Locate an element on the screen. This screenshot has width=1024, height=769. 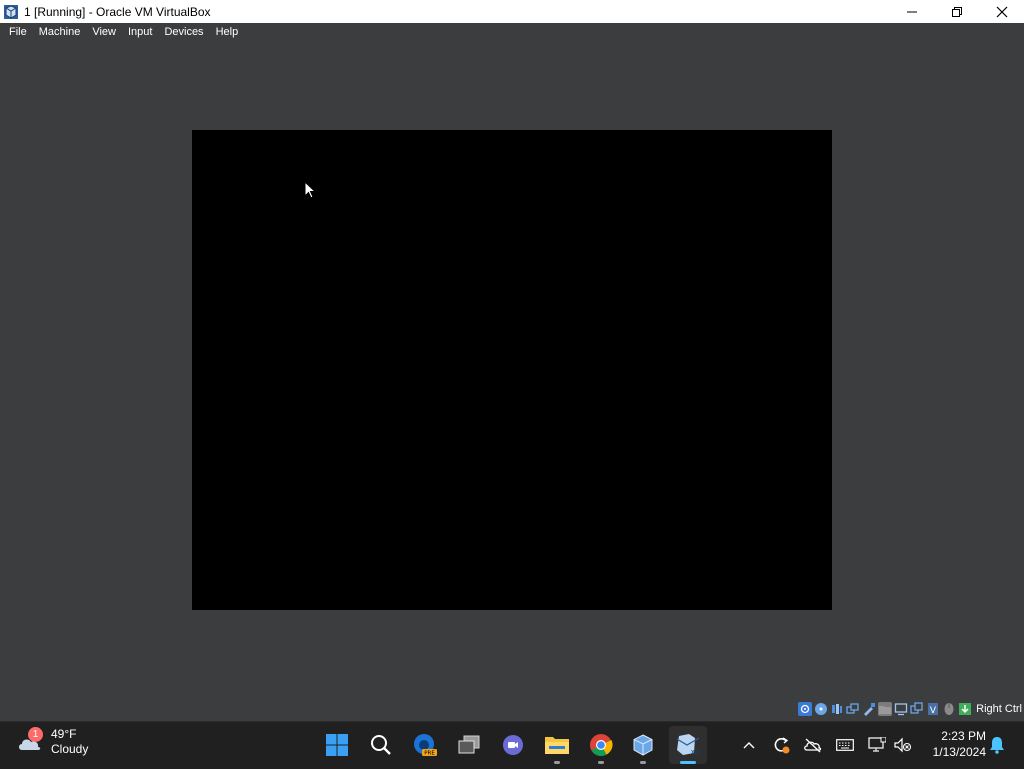
keyboard-capture-icon is located at coordinates (965, 709).